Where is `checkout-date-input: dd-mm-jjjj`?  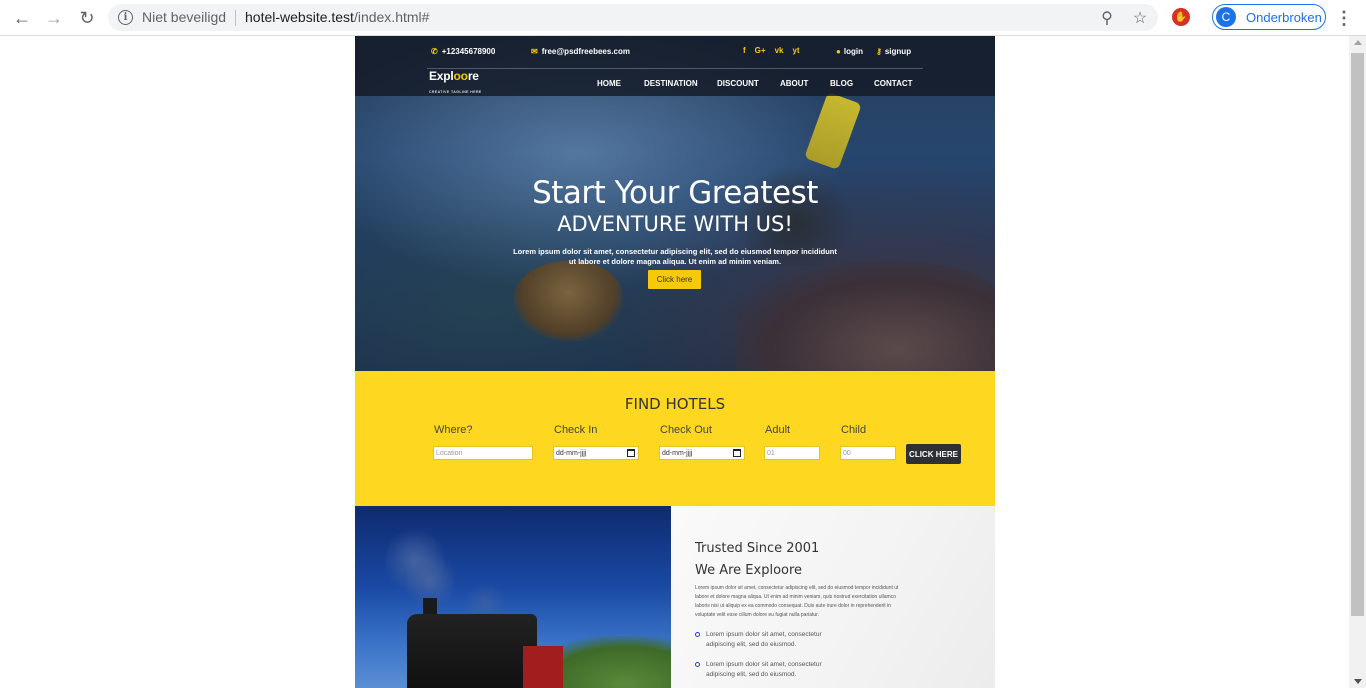 checkout-date-input: dd-mm-jjjj is located at coordinates (702, 453).